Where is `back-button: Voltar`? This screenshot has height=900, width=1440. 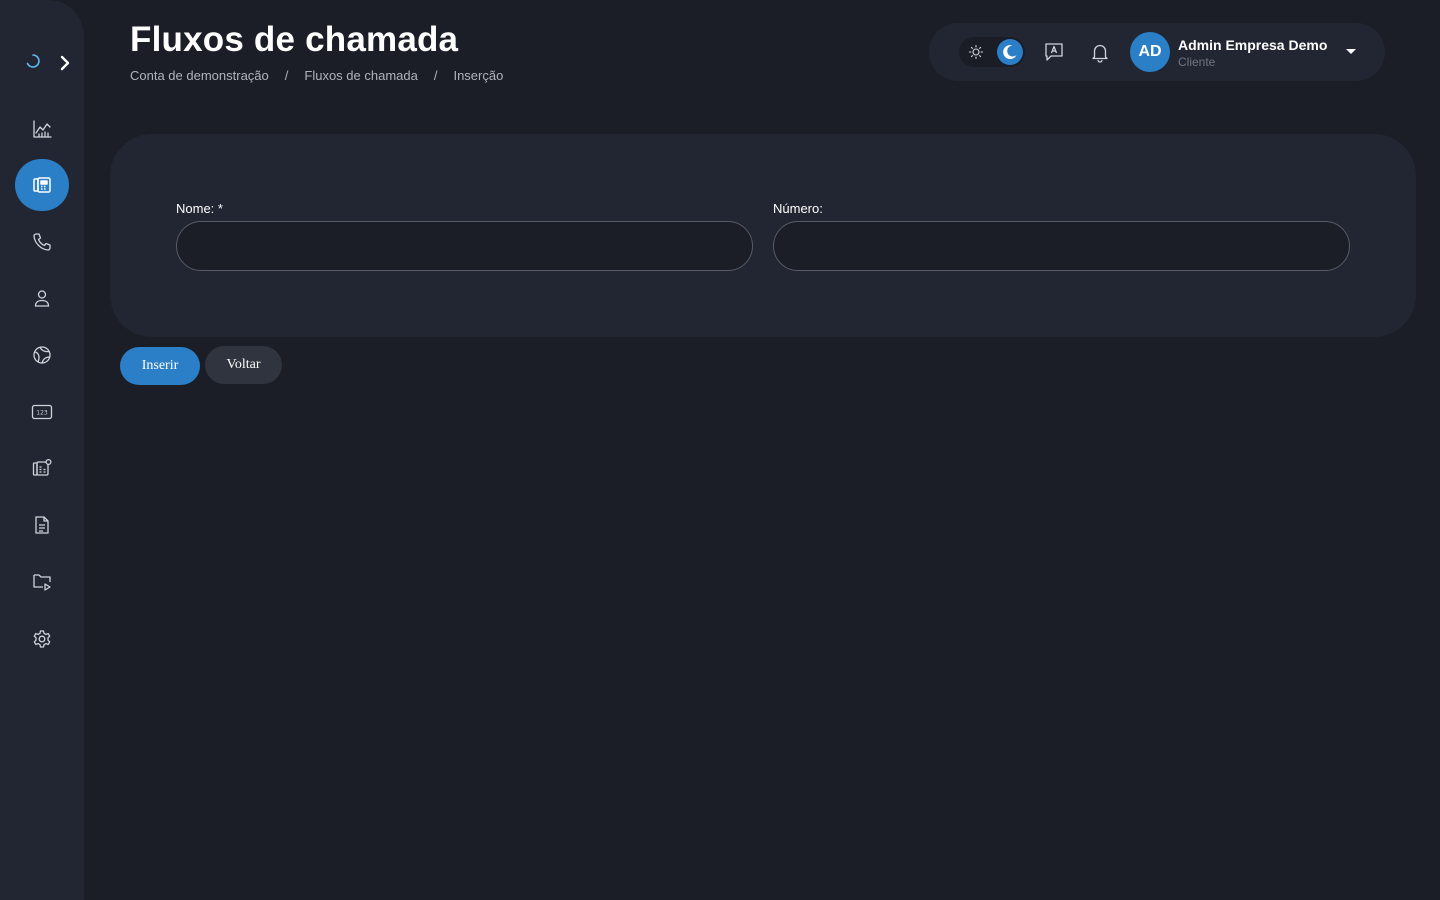
back-button: Voltar is located at coordinates (243, 365).